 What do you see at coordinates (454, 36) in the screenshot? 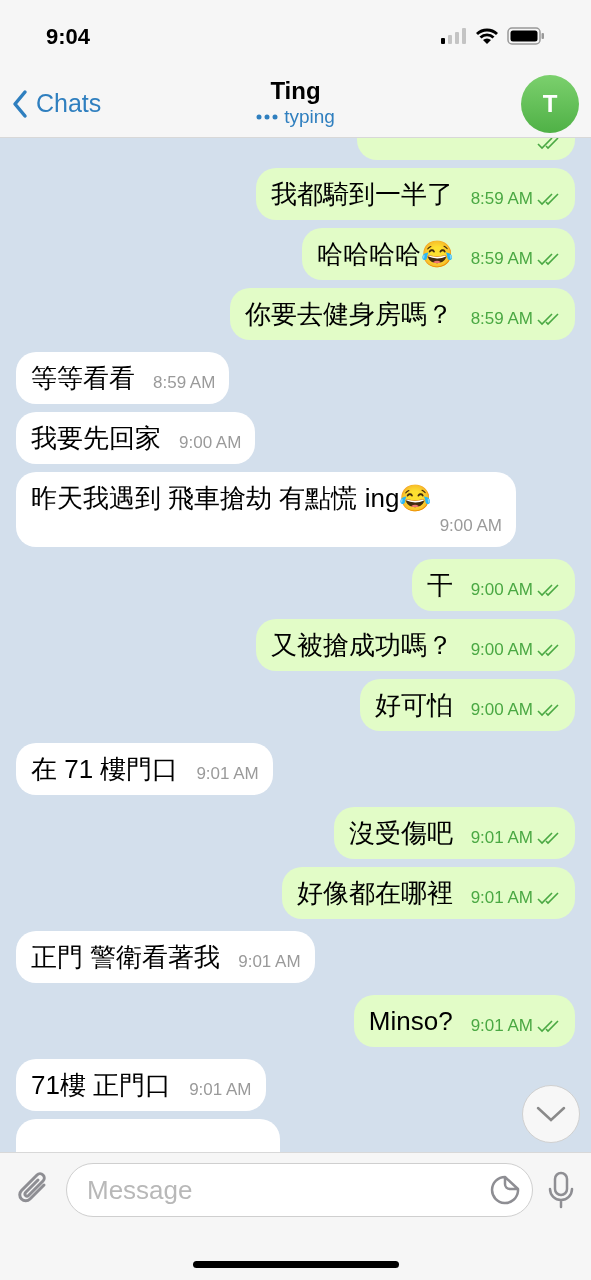
I see `signal-icon` at bounding box center [454, 36].